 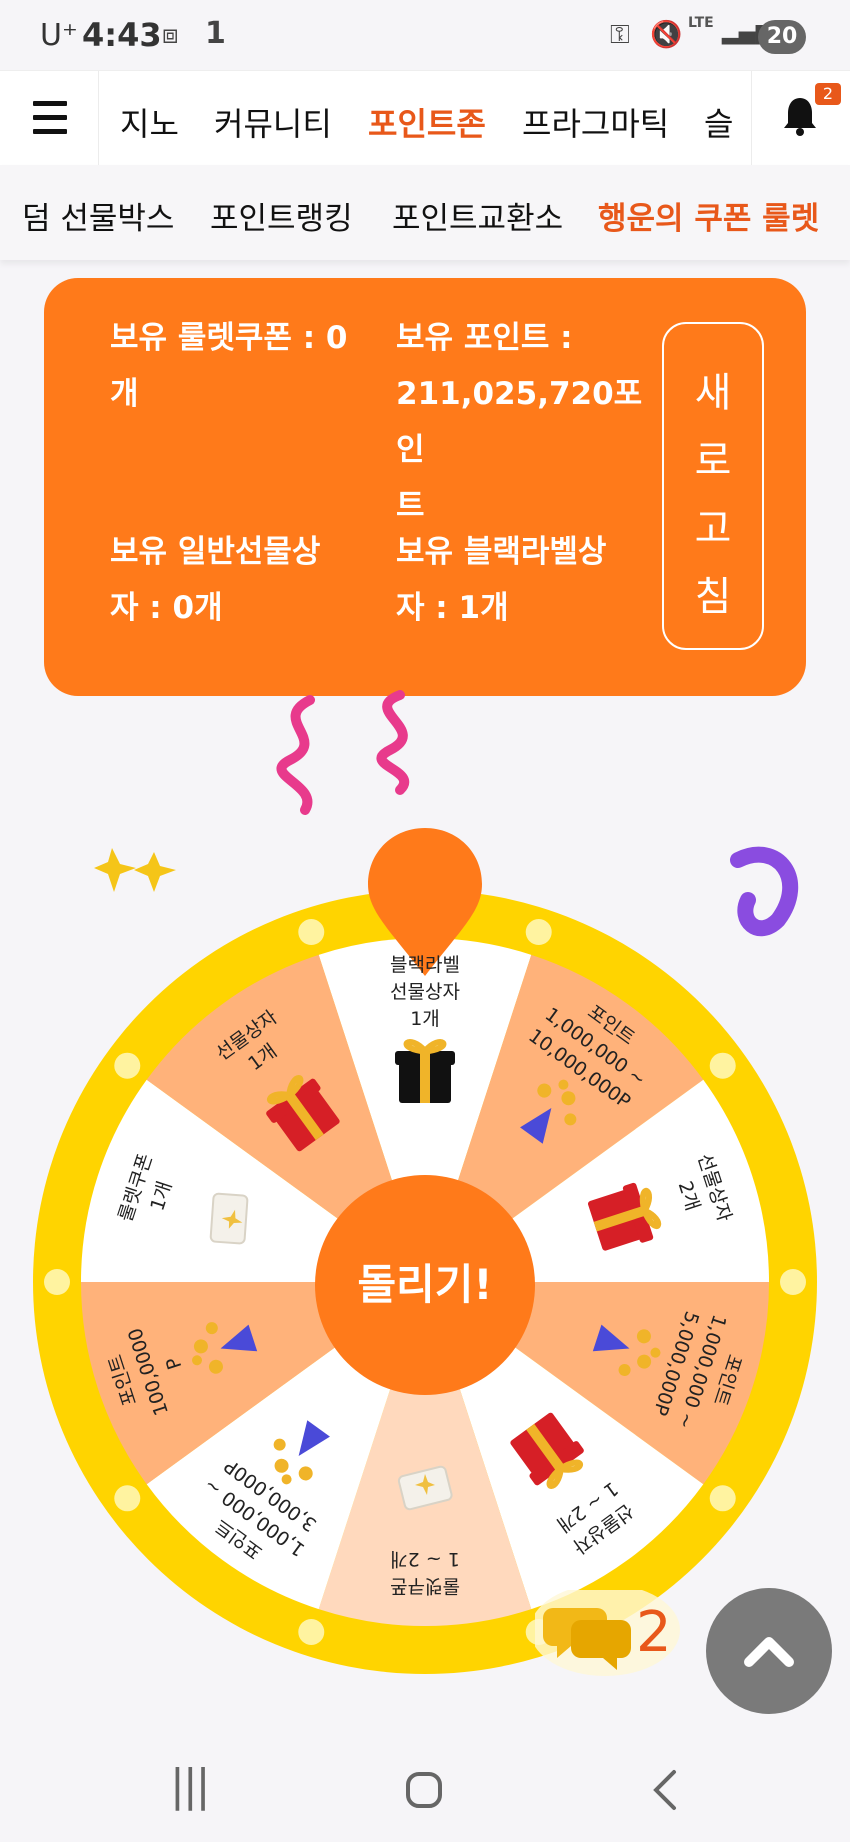 What do you see at coordinates (620, 35) in the screenshot?
I see `key-icon: ⚿` at bounding box center [620, 35].